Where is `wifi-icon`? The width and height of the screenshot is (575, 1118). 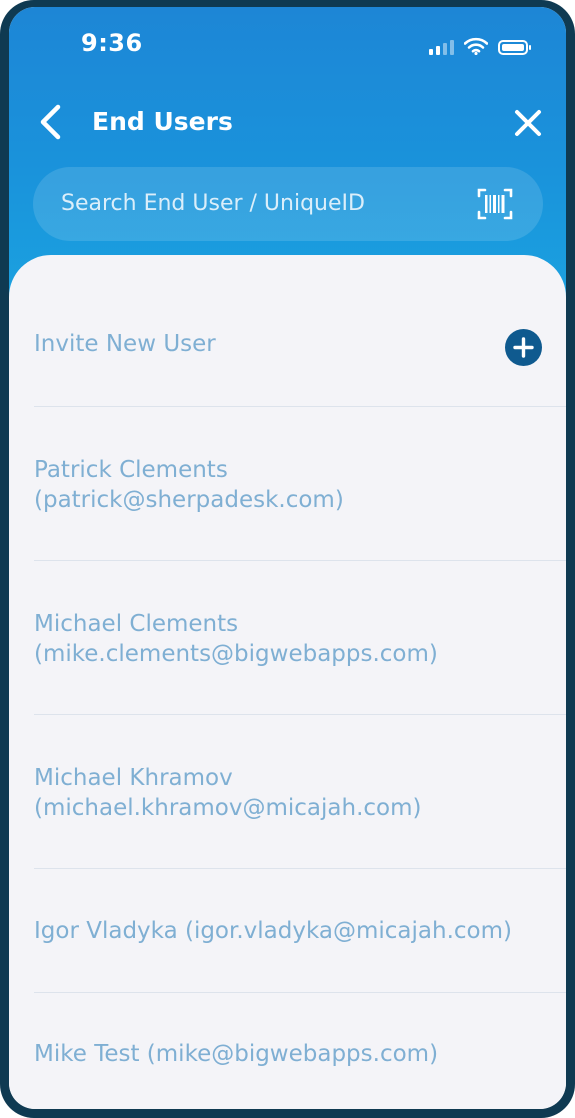
wifi-icon is located at coordinates (476, 46).